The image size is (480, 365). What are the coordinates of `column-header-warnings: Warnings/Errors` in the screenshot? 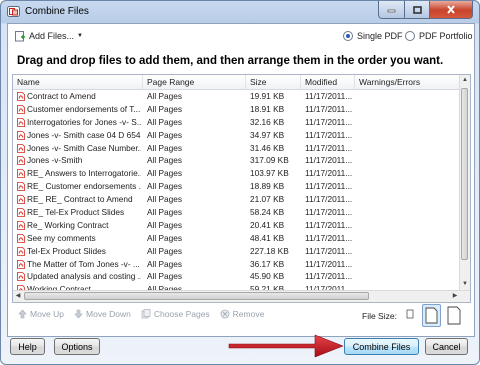 It's located at (407, 82).